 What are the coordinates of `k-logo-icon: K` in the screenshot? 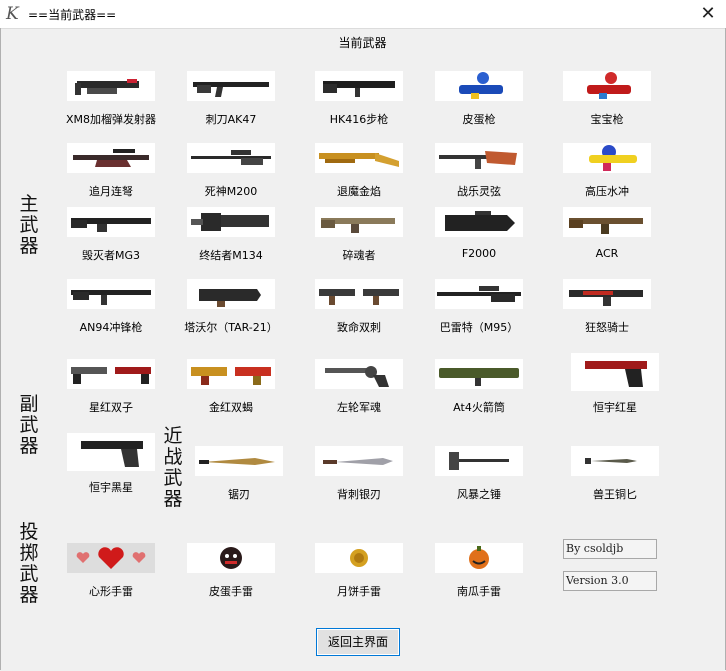 It's located at (12, 14).